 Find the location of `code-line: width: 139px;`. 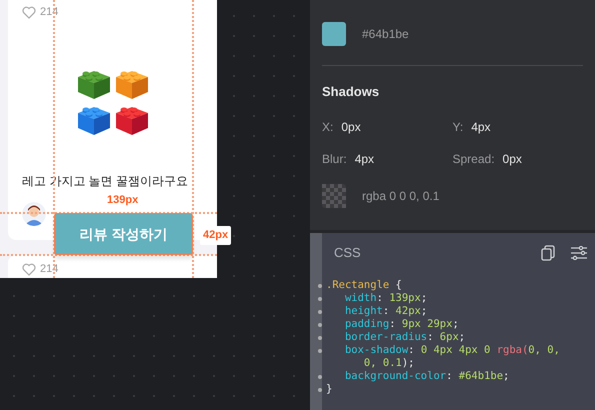

code-line: width: 139px; is located at coordinates (386, 298).